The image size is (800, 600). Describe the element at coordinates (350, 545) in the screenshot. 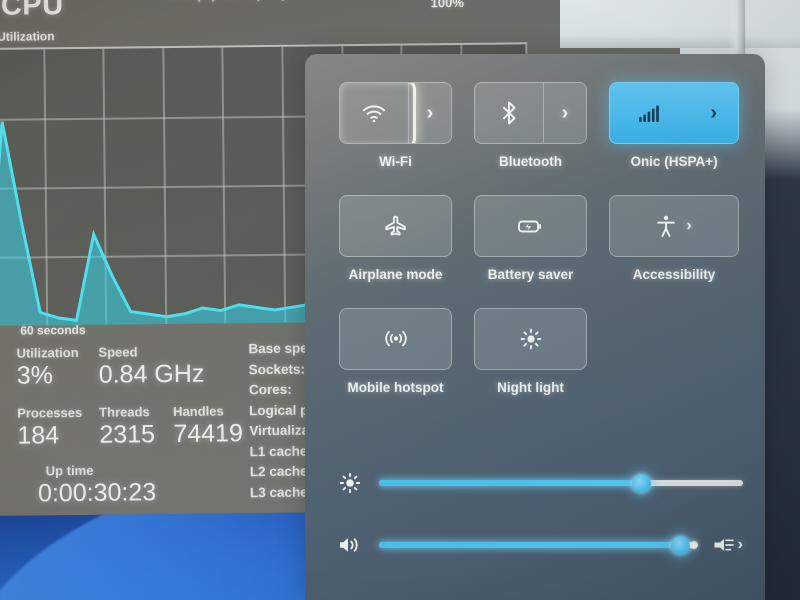

I see `volume-icon` at that location.